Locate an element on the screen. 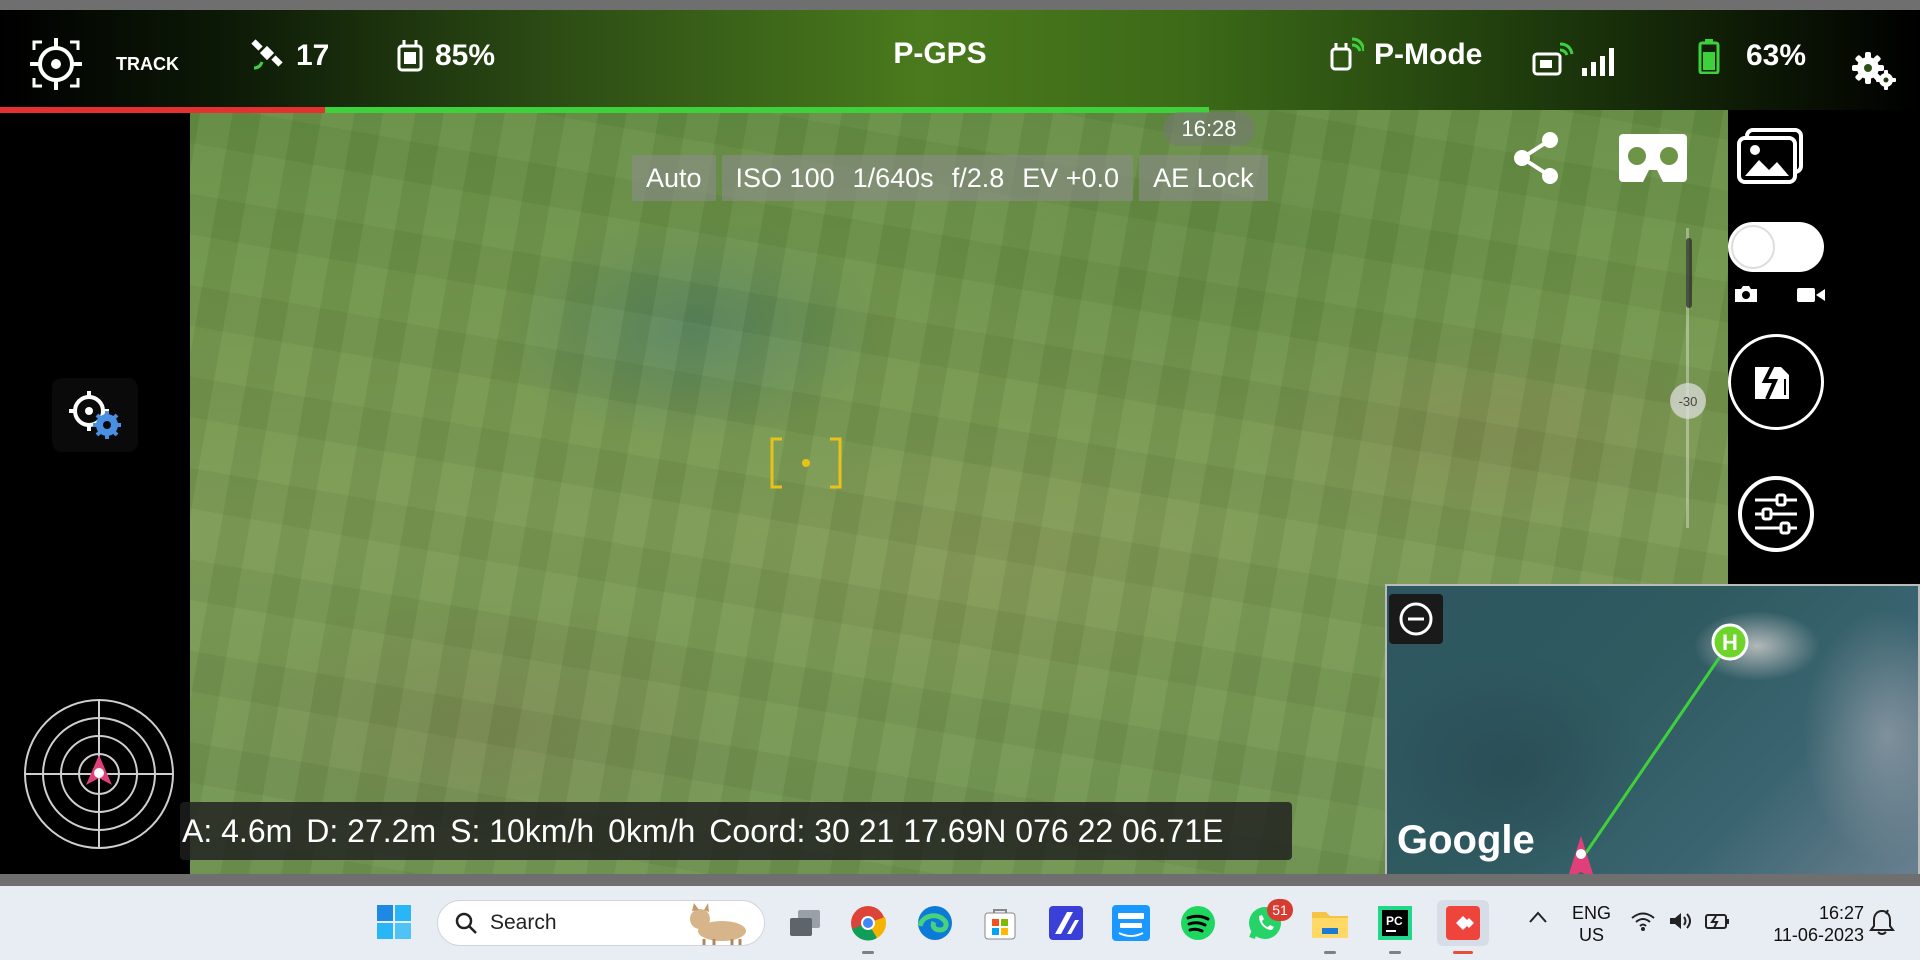  input-language: ENG US is located at coordinates (1591, 924).